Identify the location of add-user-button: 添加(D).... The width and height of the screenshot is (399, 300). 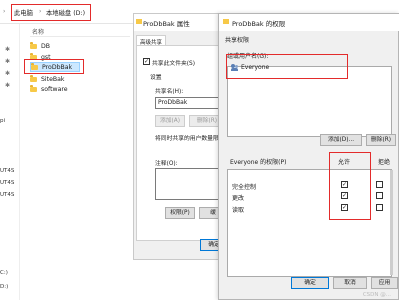
(341, 140).